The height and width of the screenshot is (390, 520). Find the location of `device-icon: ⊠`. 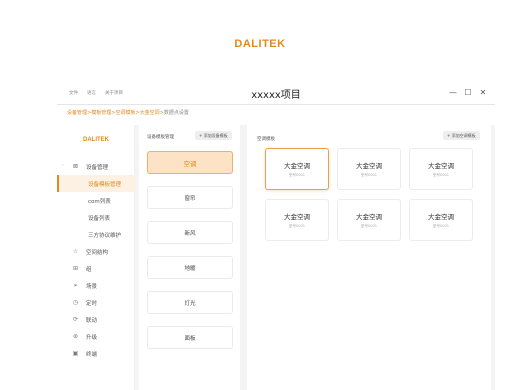

device-icon: ⊠ is located at coordinates (75, 166).